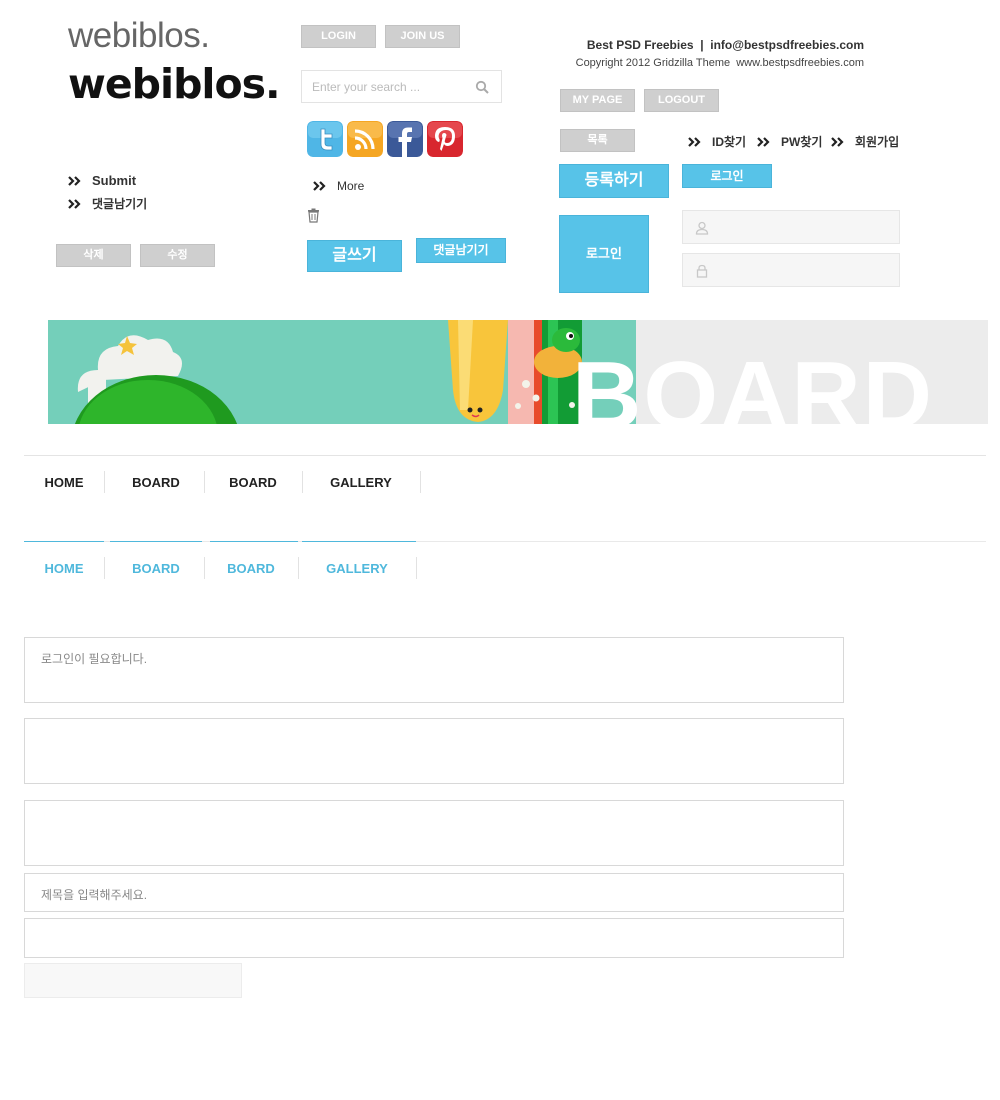 The image size is (1000, 1100). Describe the element at coordinates (791, 270) in the screenshot. I see `password-field` at that location.